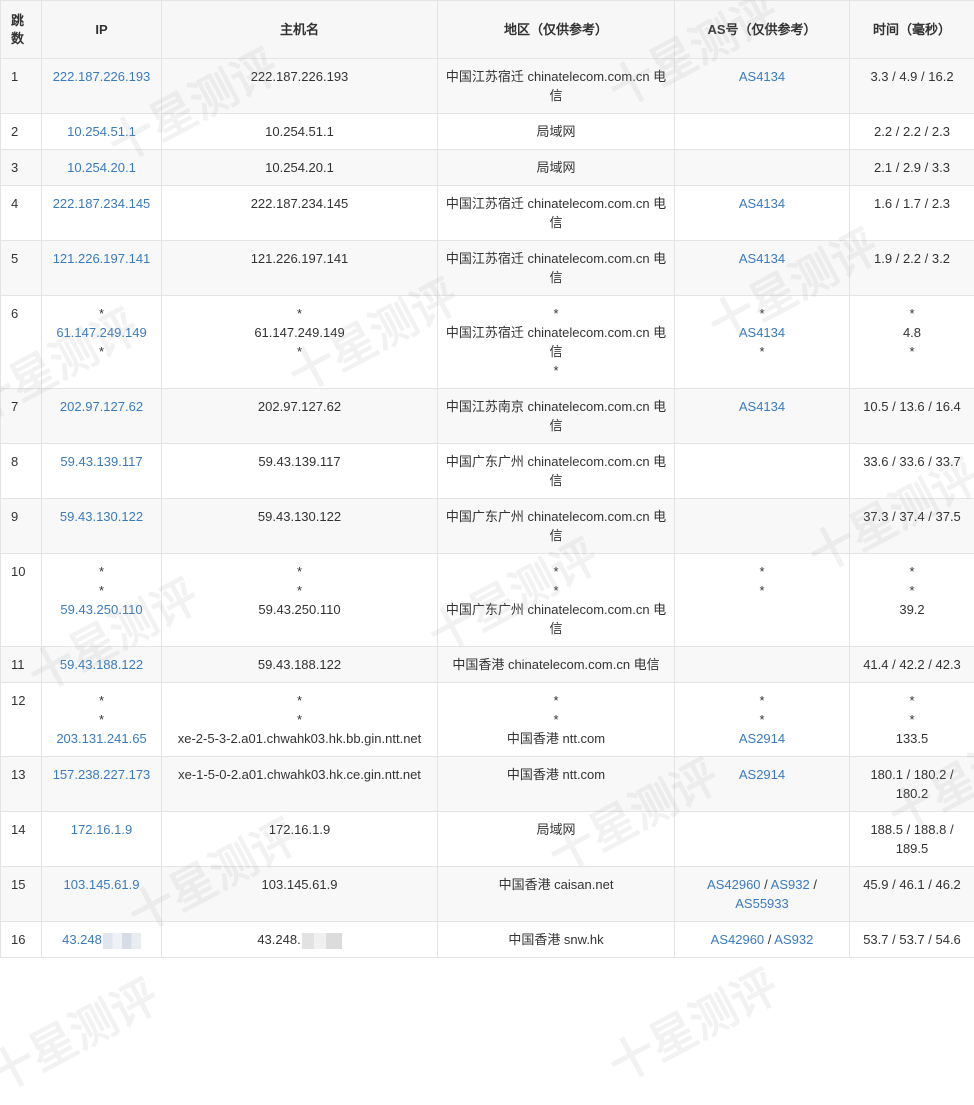  What do you see at coordinates (101, 516) in the screenshot?
I see `ip-link: 59.43.130.122` at bounding box center [101, 516].